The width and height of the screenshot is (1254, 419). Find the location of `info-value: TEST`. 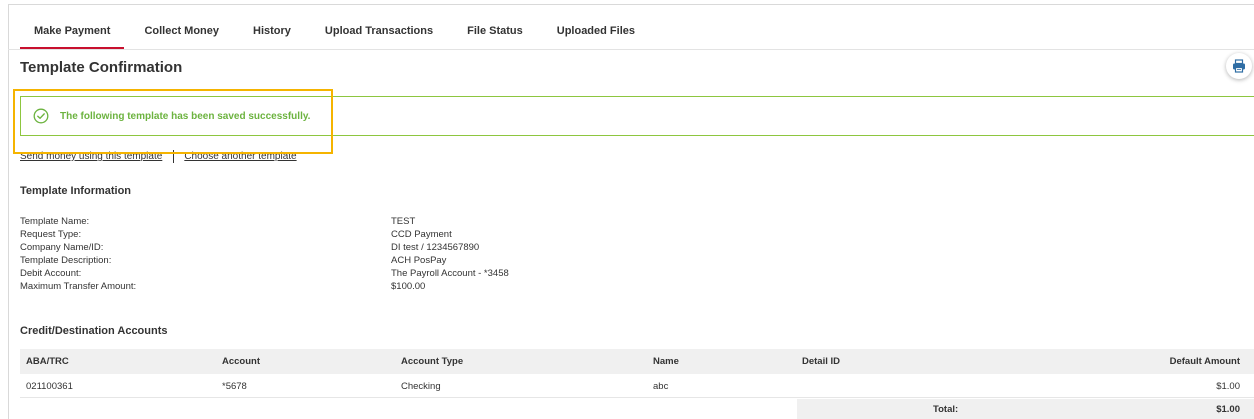

info-value: TEST is located at coordinates (403, 221).